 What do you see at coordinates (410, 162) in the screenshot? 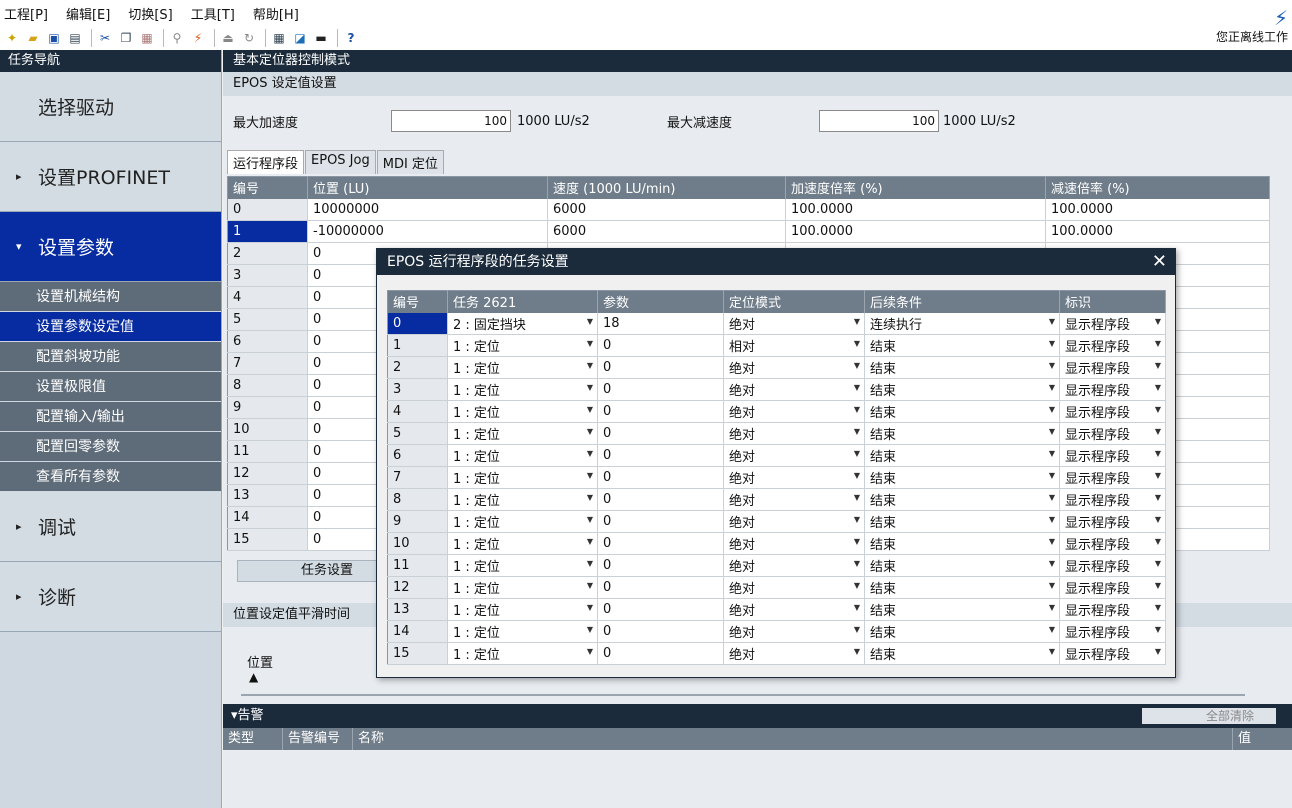
I see `tab-mdi: MDI 定位` at bounding box center [410, 162].